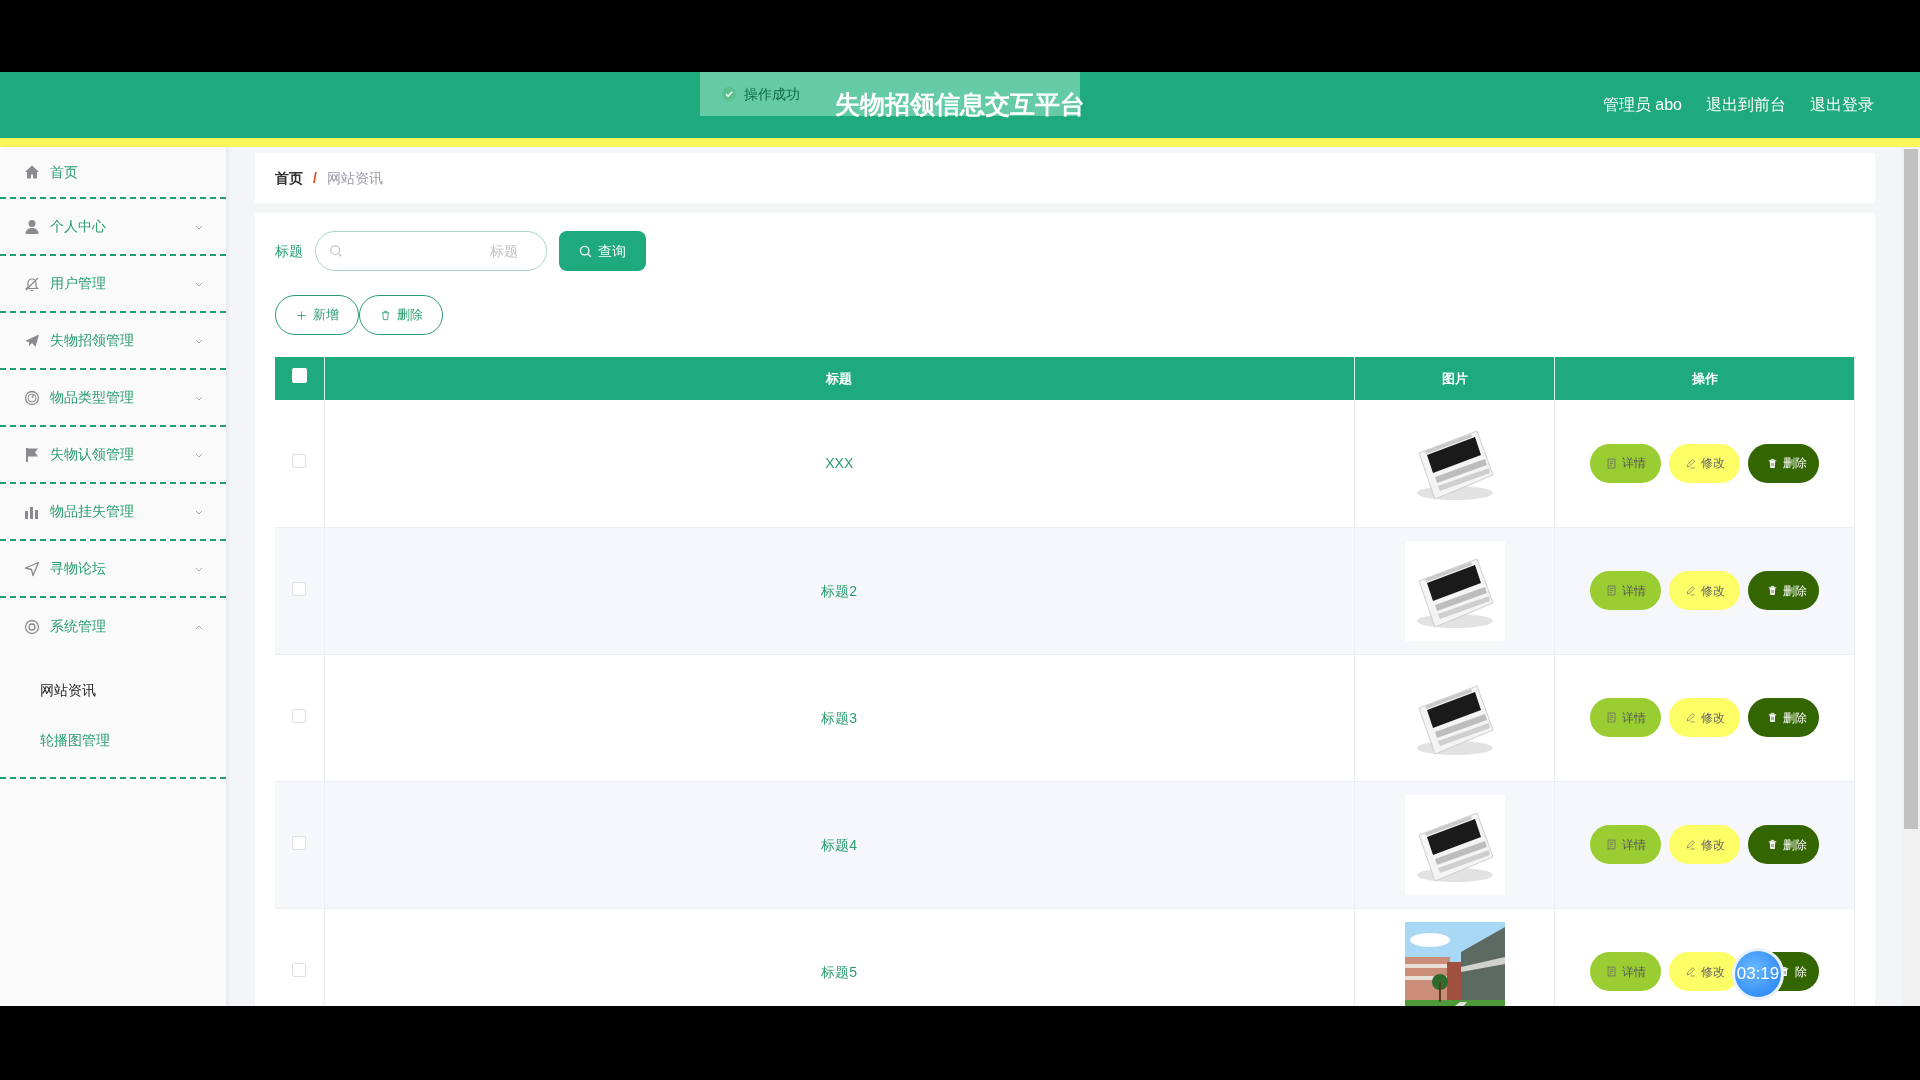 The width and height of the screenshot is (1920, 1080). What do you see at coordinates (839, 971) in the screenshot?
I see `row-title: 标题5` at bounding box center [839, 971].